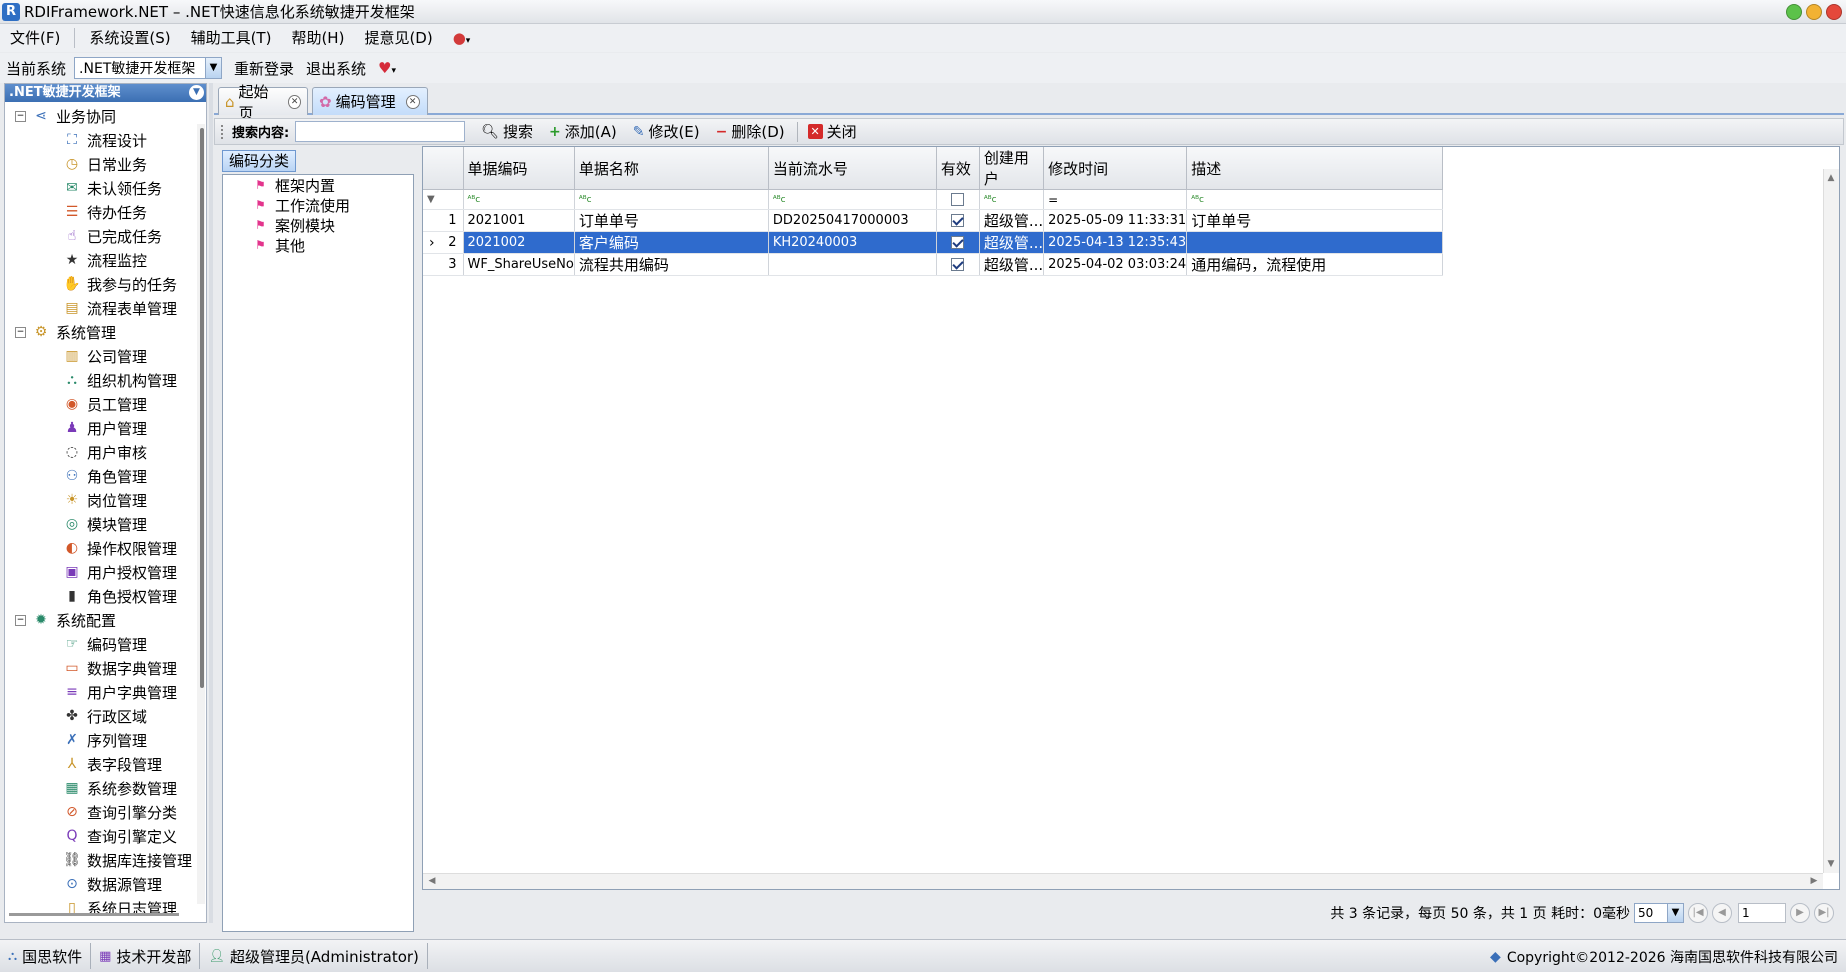 The image size is (1846, 972). I want to click on tree-item: ▣ 用户授权管理, so click(105, 572).